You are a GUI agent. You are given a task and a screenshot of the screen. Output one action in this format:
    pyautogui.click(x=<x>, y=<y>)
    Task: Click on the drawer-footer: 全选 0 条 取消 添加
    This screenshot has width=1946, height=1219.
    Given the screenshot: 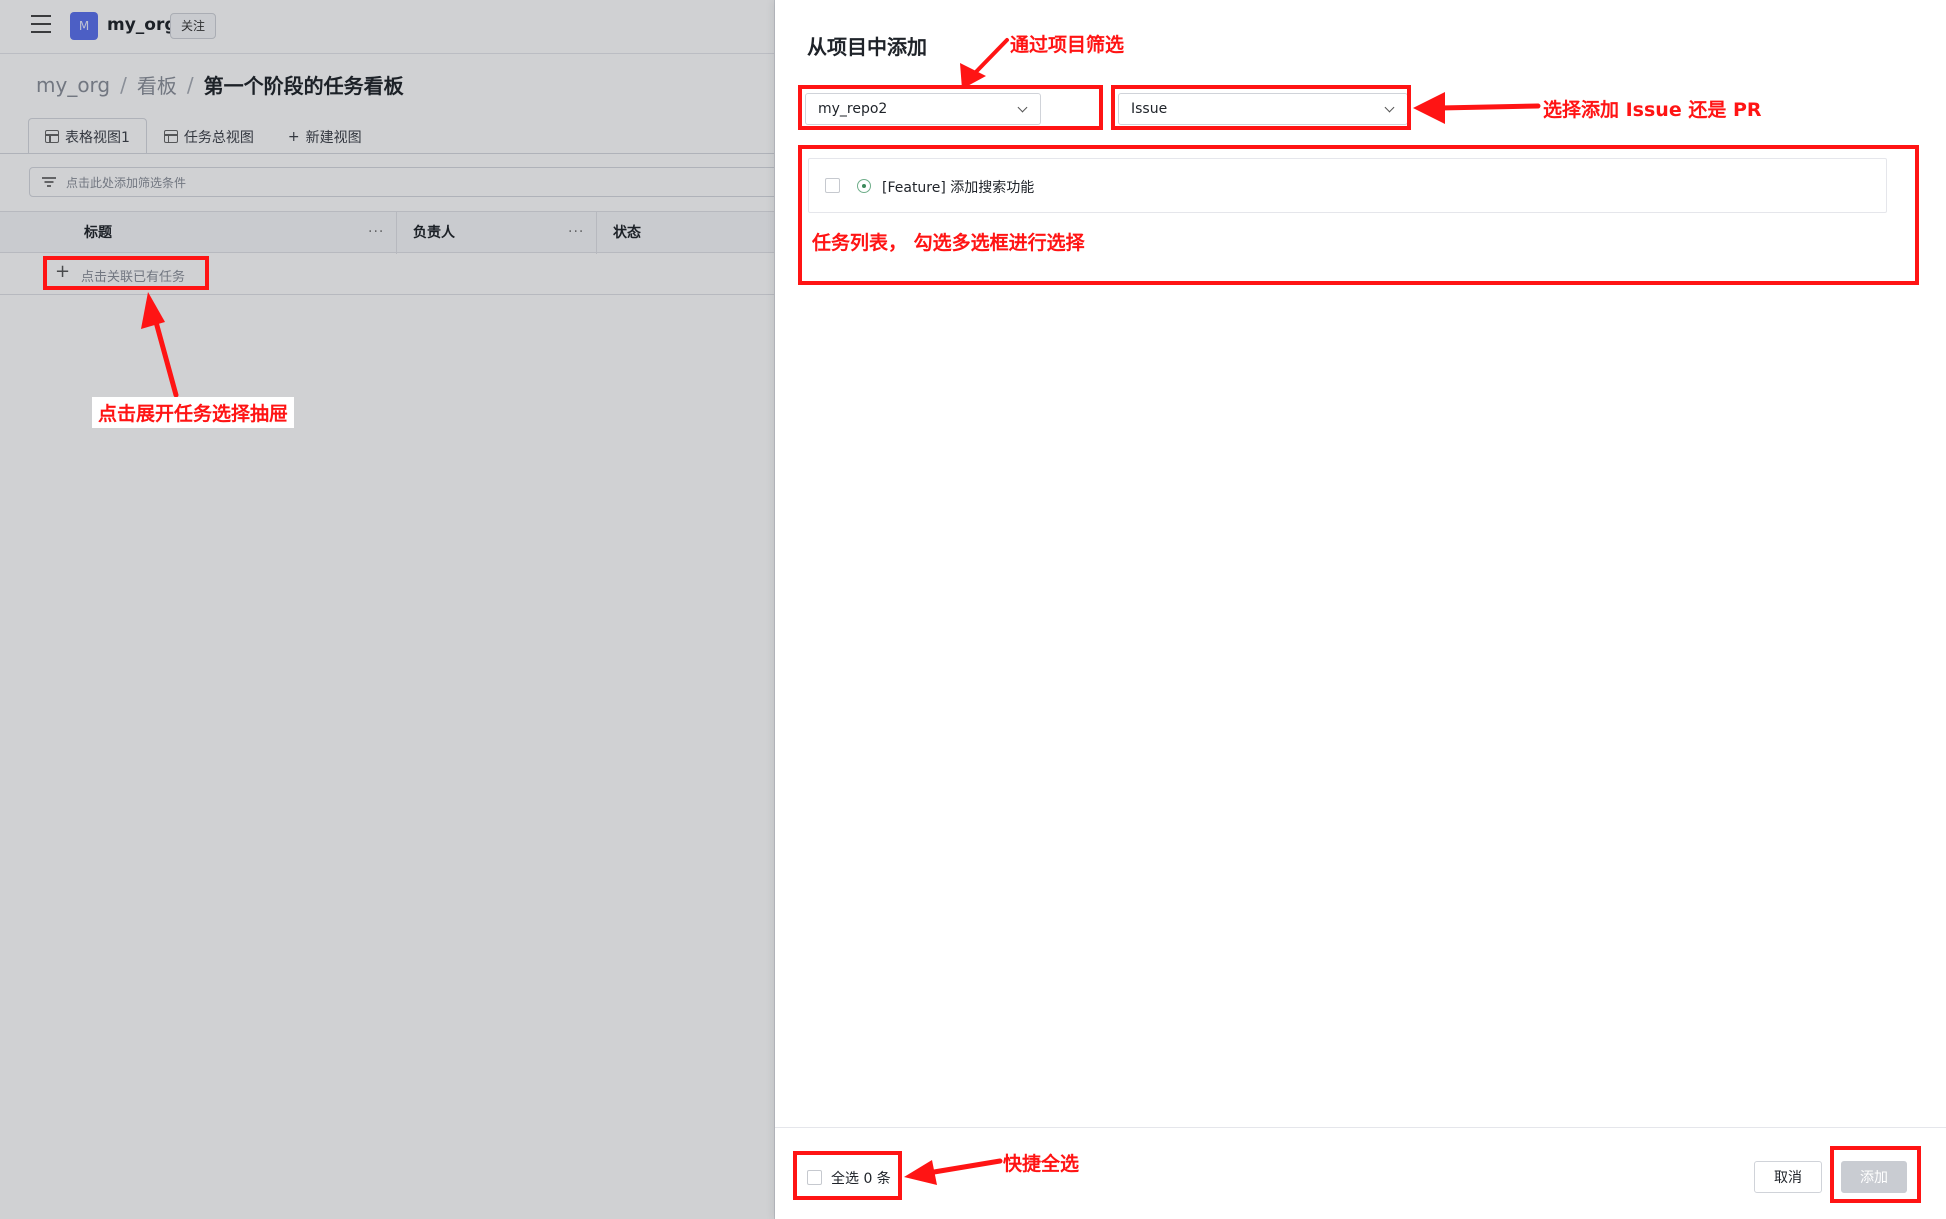 What is the action you would take?
    pyautogui.click(x=1360, y=1173)
    